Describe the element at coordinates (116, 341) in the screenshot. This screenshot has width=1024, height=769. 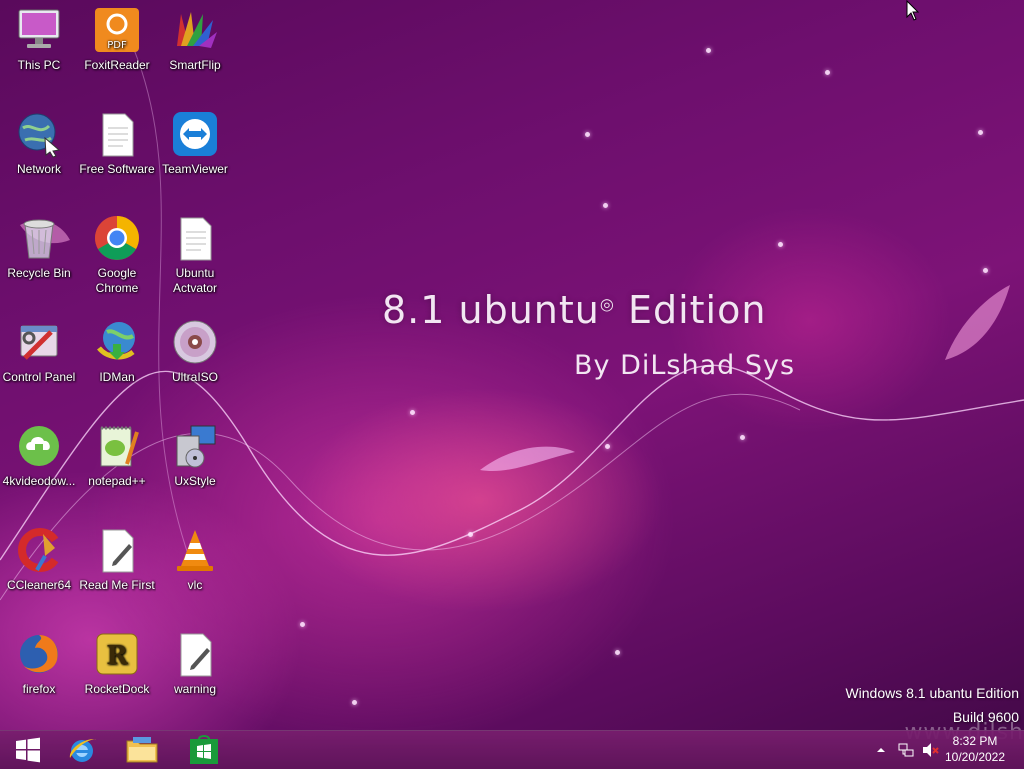
I see `idm-globe-icon` at that location.